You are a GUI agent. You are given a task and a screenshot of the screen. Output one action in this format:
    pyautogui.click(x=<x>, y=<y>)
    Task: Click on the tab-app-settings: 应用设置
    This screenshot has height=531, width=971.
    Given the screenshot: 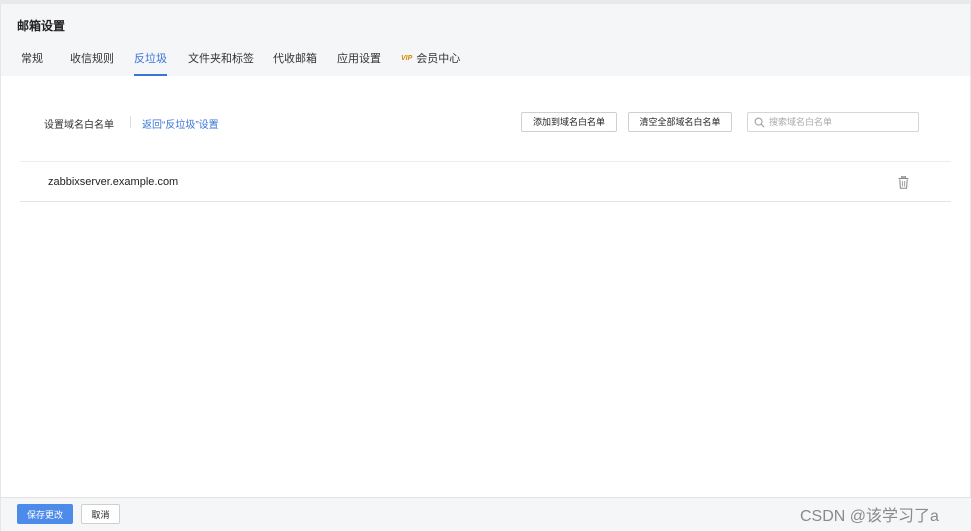 What is the action you would take?
    pyautogui.click(x=359, y=63)
    